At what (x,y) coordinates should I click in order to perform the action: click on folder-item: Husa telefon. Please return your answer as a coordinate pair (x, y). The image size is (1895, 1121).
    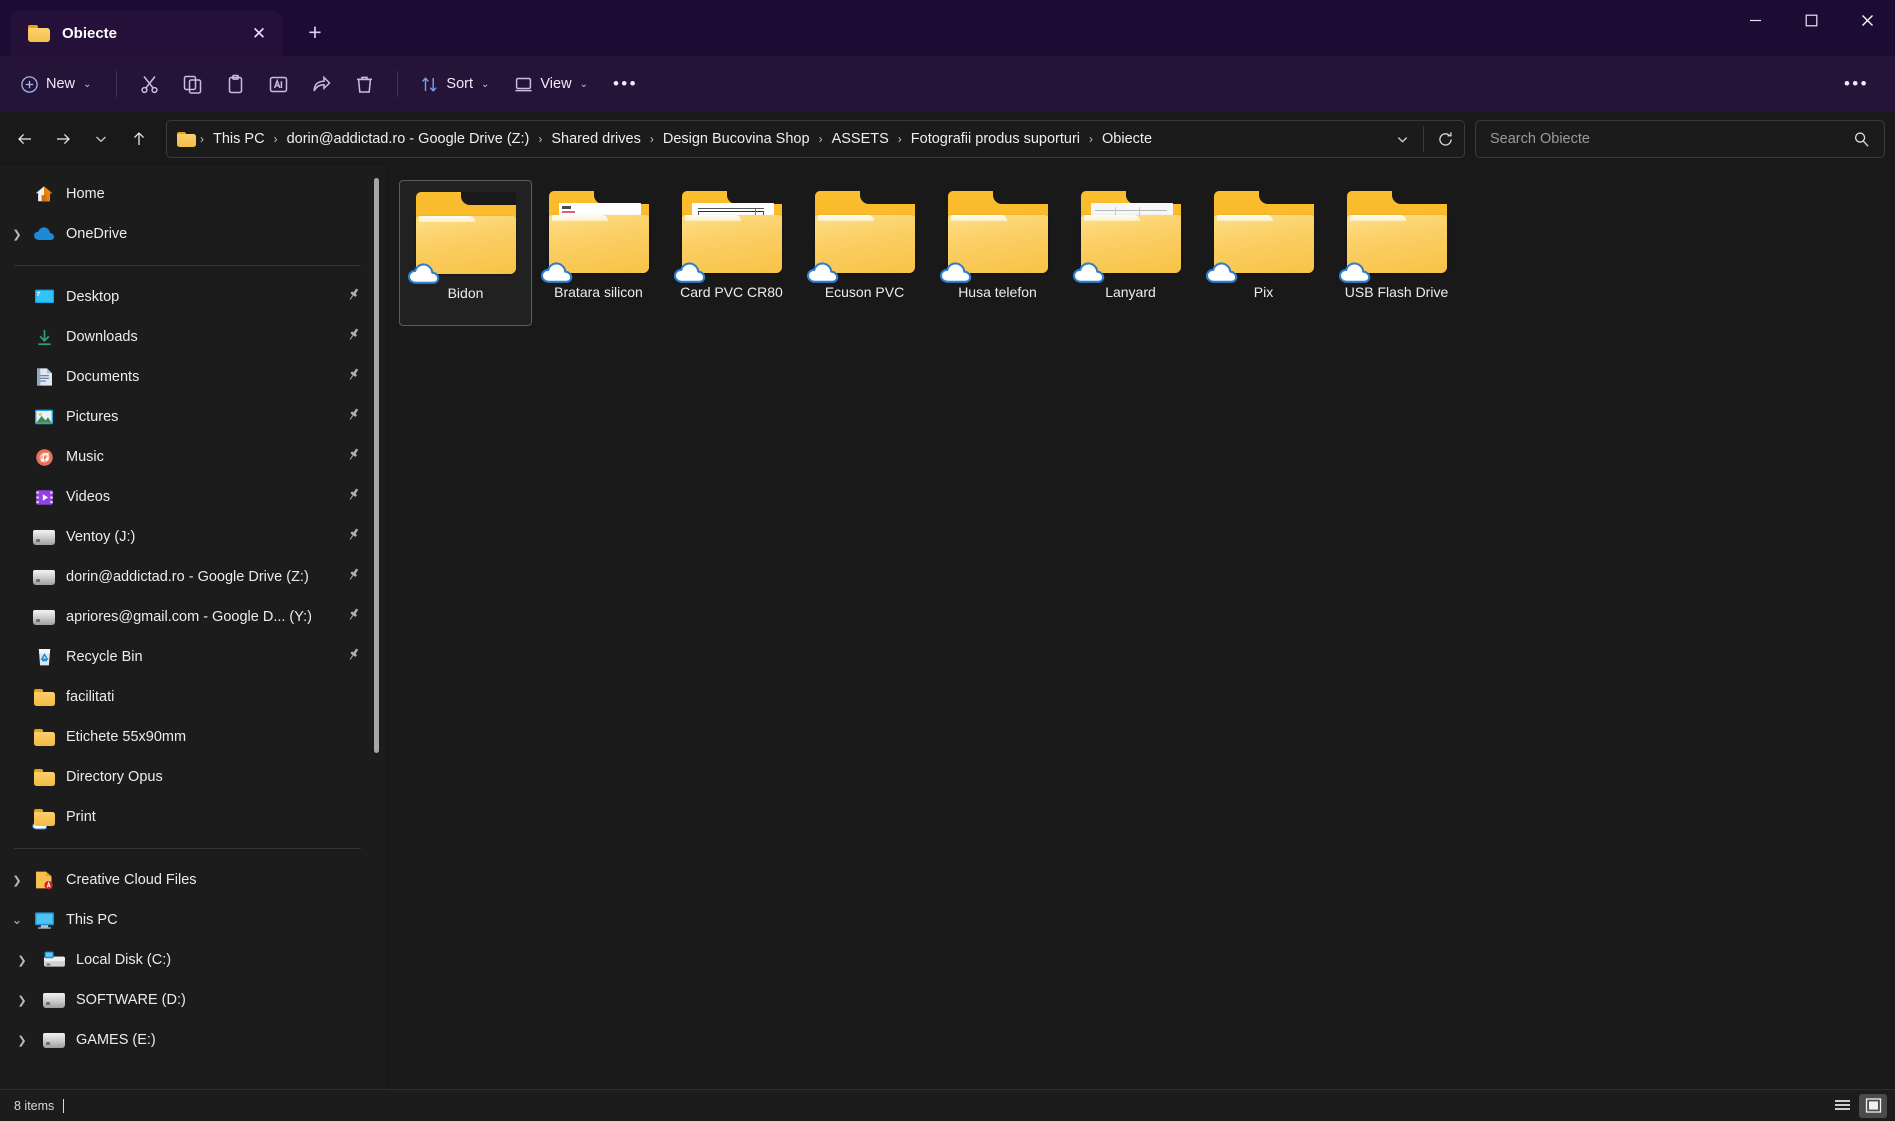
    Looking at the image, I should click on (997, 253).